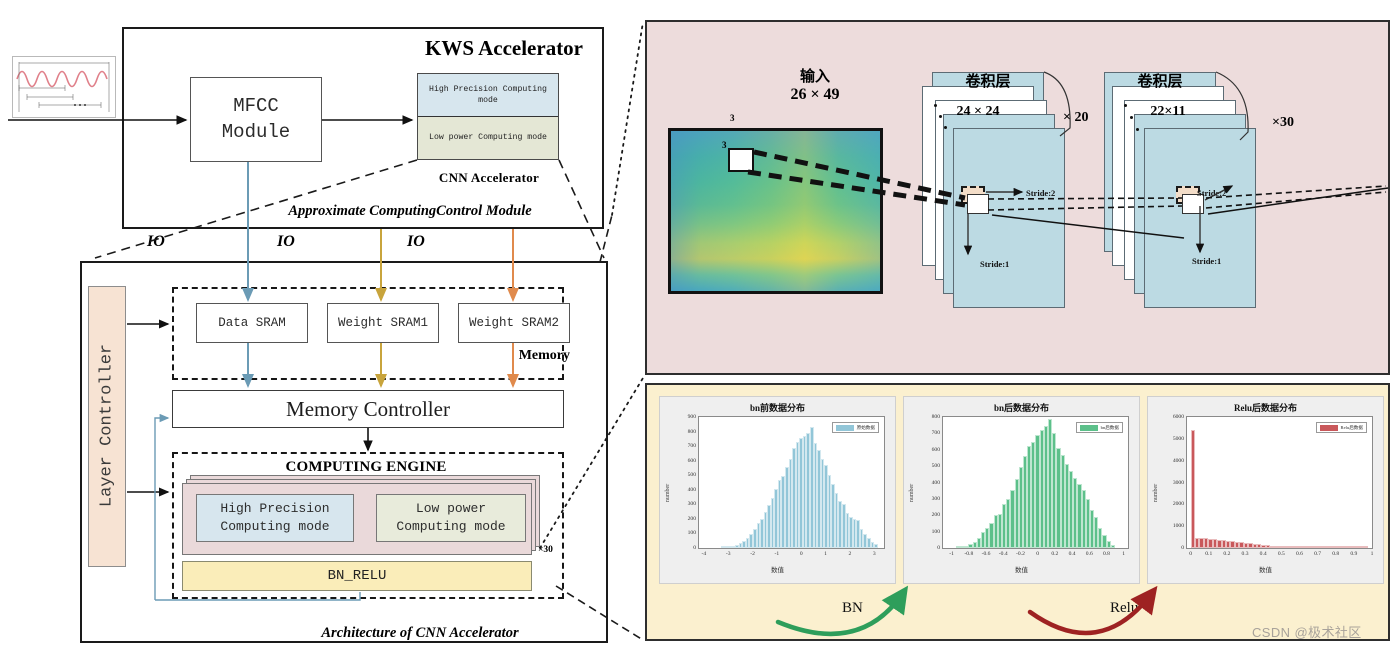 This screenshot has height=658, width=1398. What do you see at coordinates (1160, 82) in the screenshot?
I see `conv2-title: 卷积层` at bounding box center [1160, 82].